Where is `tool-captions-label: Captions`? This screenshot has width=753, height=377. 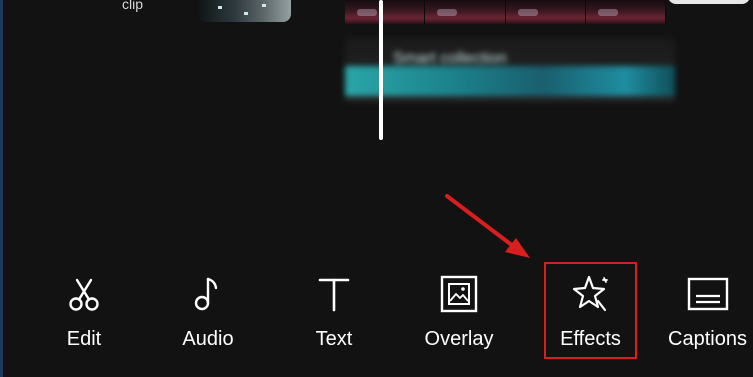 tool-captions-label: Captions is located at coordinates (707, 339).